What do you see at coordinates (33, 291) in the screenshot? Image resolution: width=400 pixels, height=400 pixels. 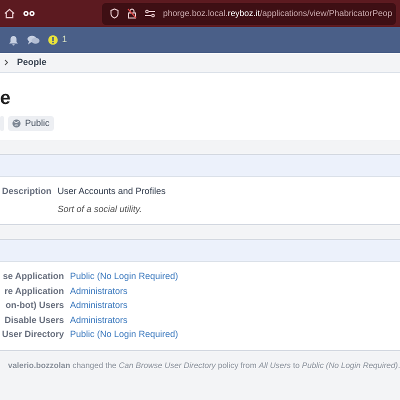 I see `policy-label: re Application` at bounding box center [33, 291].